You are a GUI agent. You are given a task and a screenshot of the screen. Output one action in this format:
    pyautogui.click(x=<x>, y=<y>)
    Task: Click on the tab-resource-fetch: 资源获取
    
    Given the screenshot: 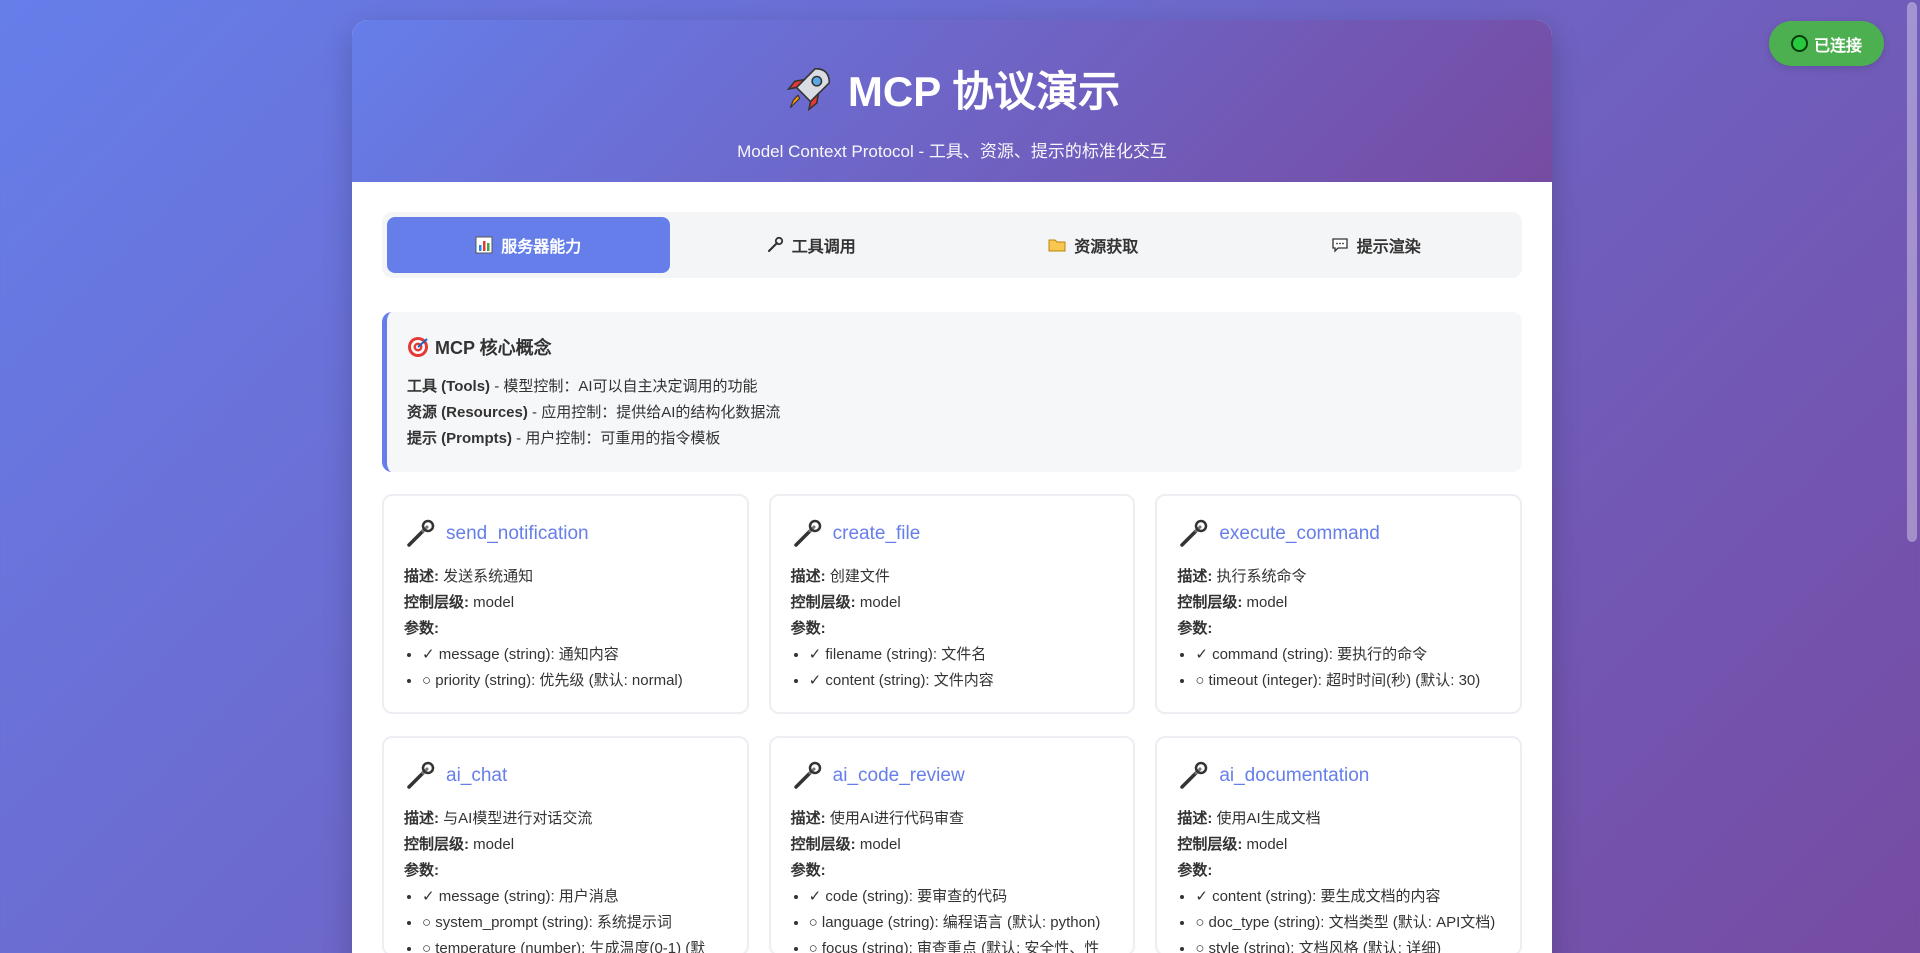 What is the action you would take?
    pyautogui.click(x=1093, y=245)
    